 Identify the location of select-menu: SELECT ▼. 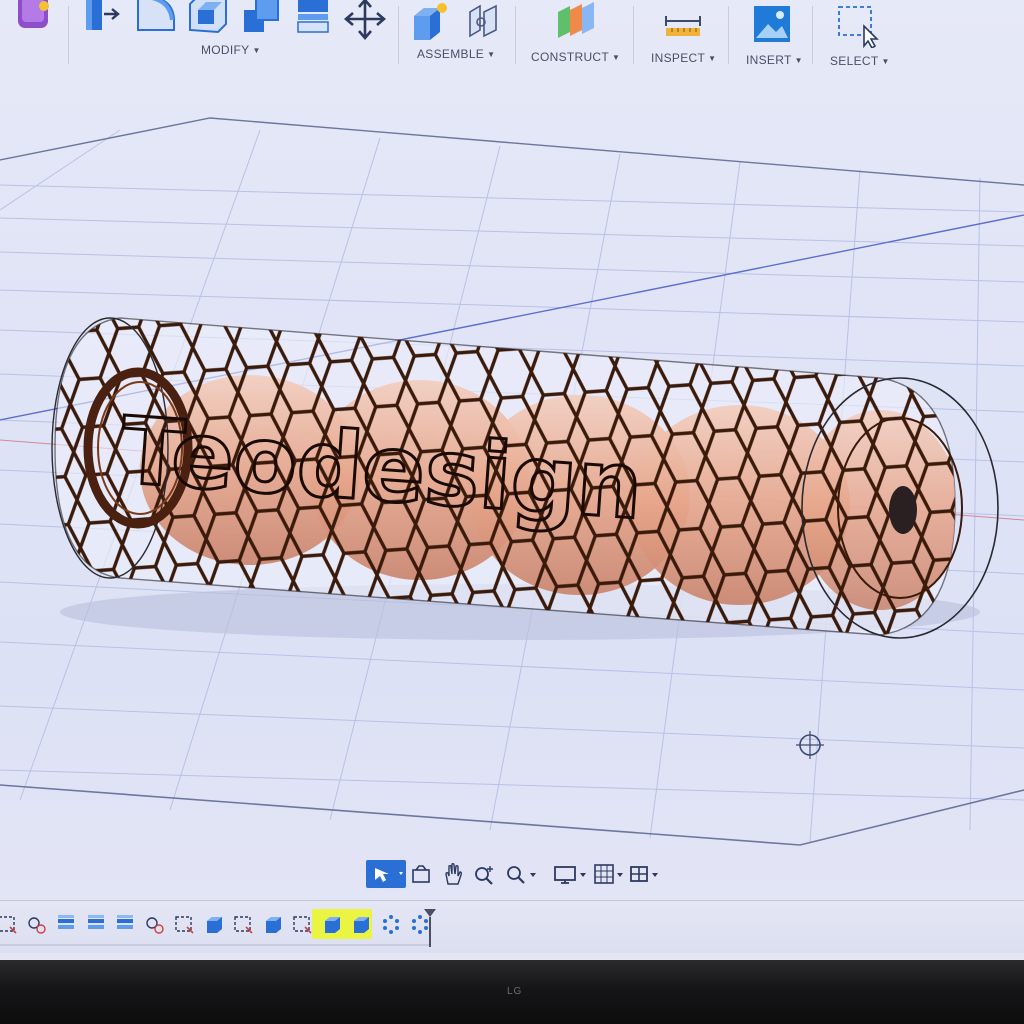
(860, 61).